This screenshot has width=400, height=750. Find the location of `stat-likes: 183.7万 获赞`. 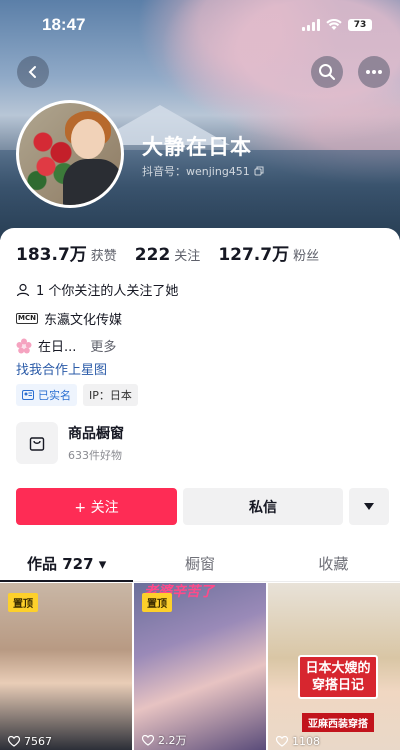

stat-likes: 183.7万 获赞 is located at coordinates (66, 252).